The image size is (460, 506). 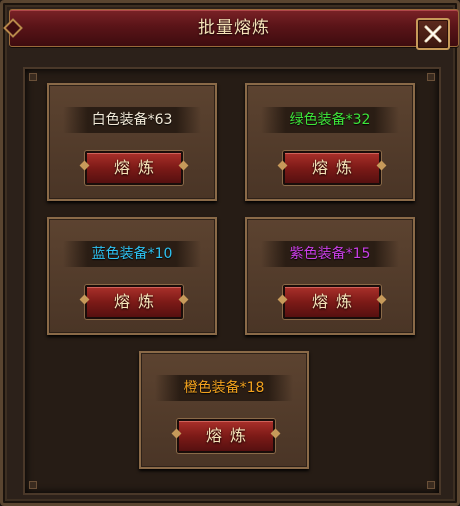 I want to click on close-x-icon, so click(x=433, y=34).